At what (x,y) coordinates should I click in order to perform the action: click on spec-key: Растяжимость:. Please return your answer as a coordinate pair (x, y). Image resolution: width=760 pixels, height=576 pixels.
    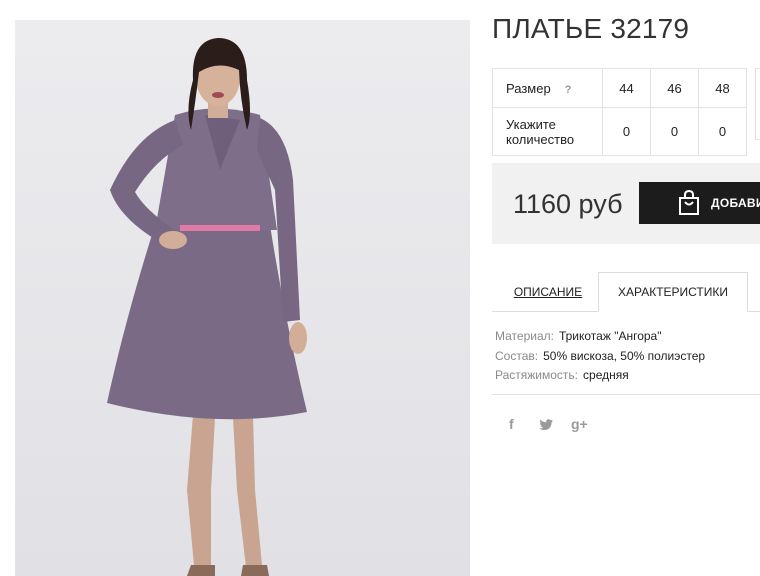
    Looking at the image, I should click on (537, 375).